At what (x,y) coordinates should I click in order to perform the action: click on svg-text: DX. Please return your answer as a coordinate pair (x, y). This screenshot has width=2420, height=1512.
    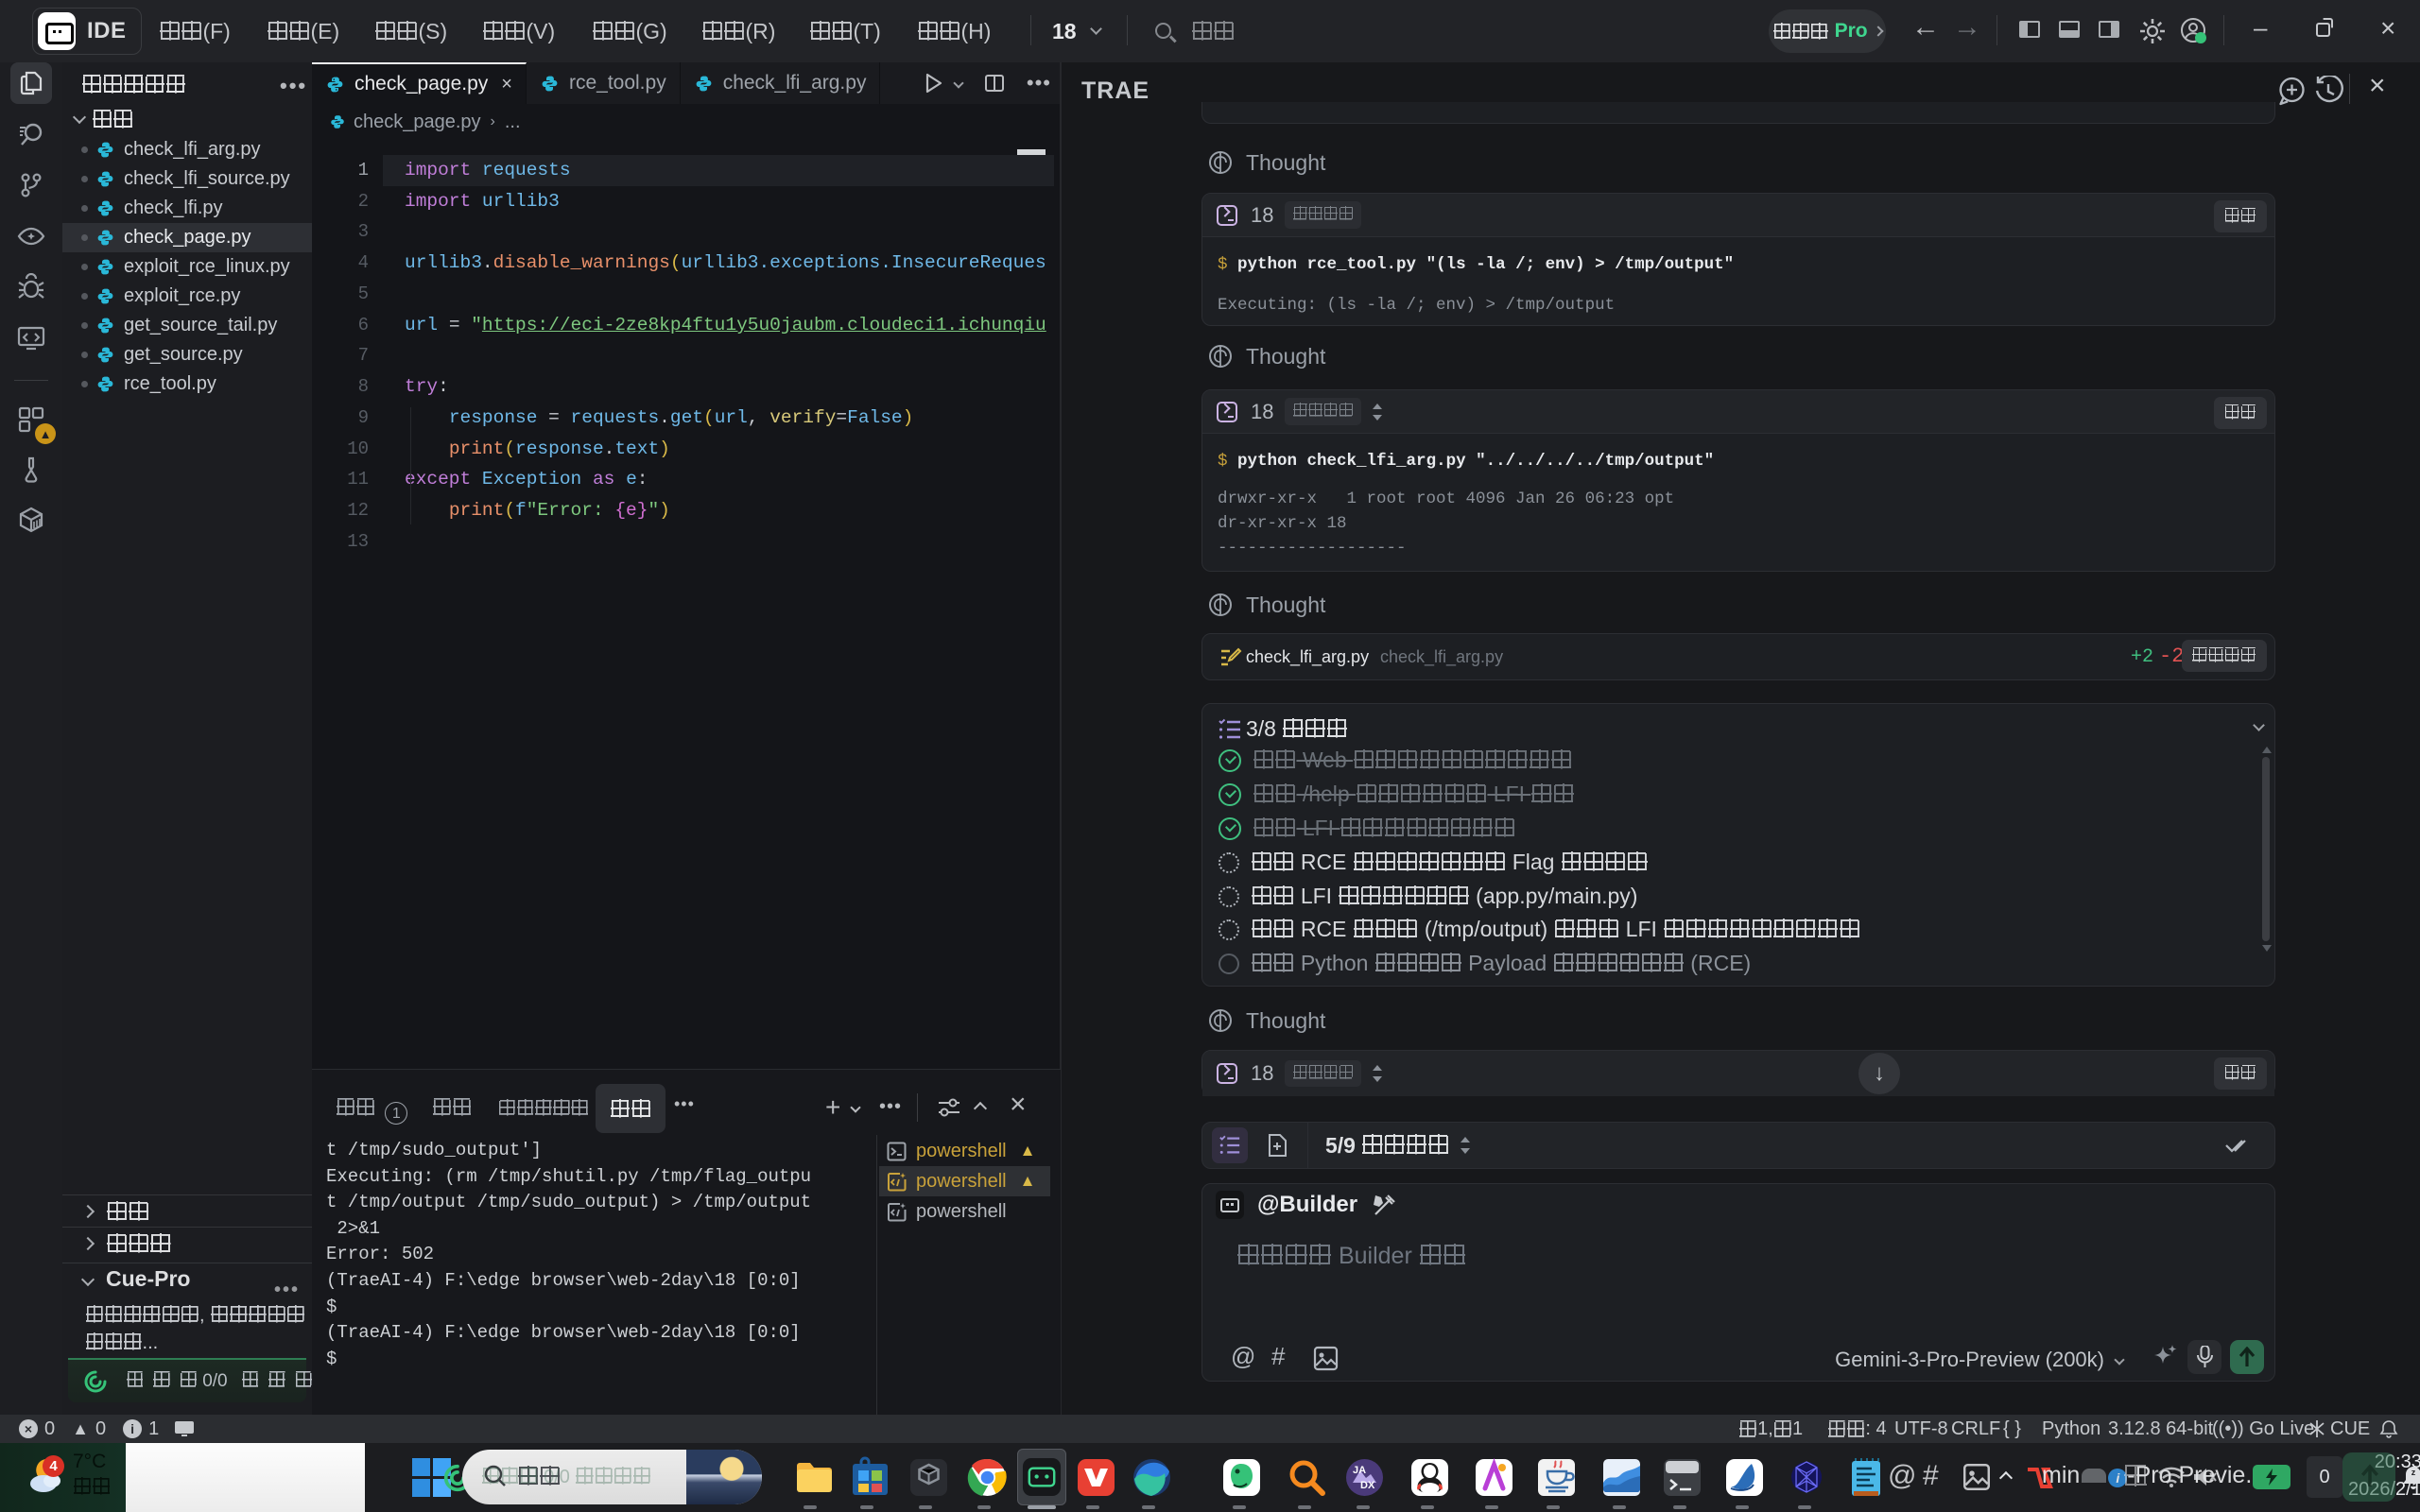
    Looking at the image, I should click on (1367, 1485).